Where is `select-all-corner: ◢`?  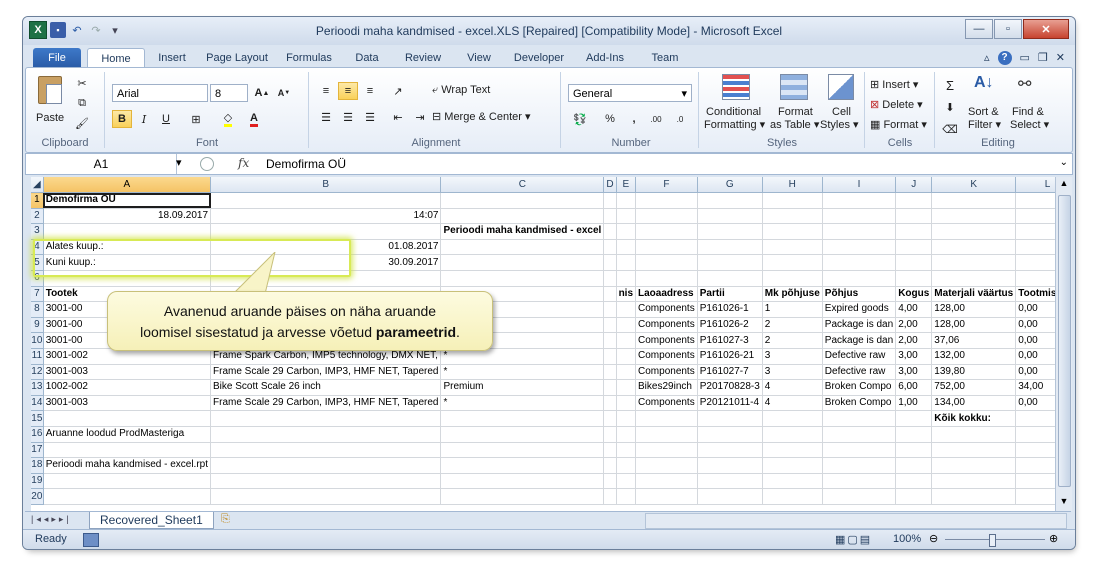 select-all-corner: ◢ is located at coordinates (37, 185).